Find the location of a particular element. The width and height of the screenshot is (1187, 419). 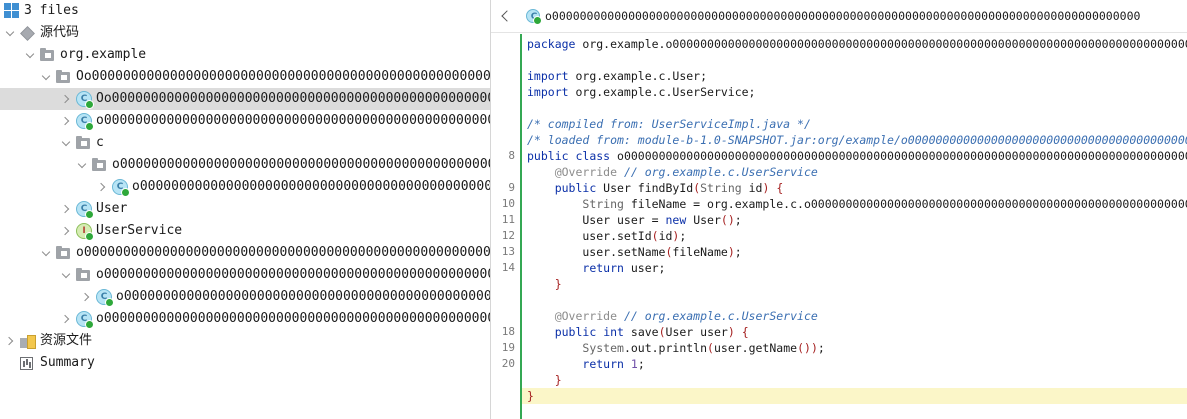

line-number: 18 is located at coordinates (508, 331).